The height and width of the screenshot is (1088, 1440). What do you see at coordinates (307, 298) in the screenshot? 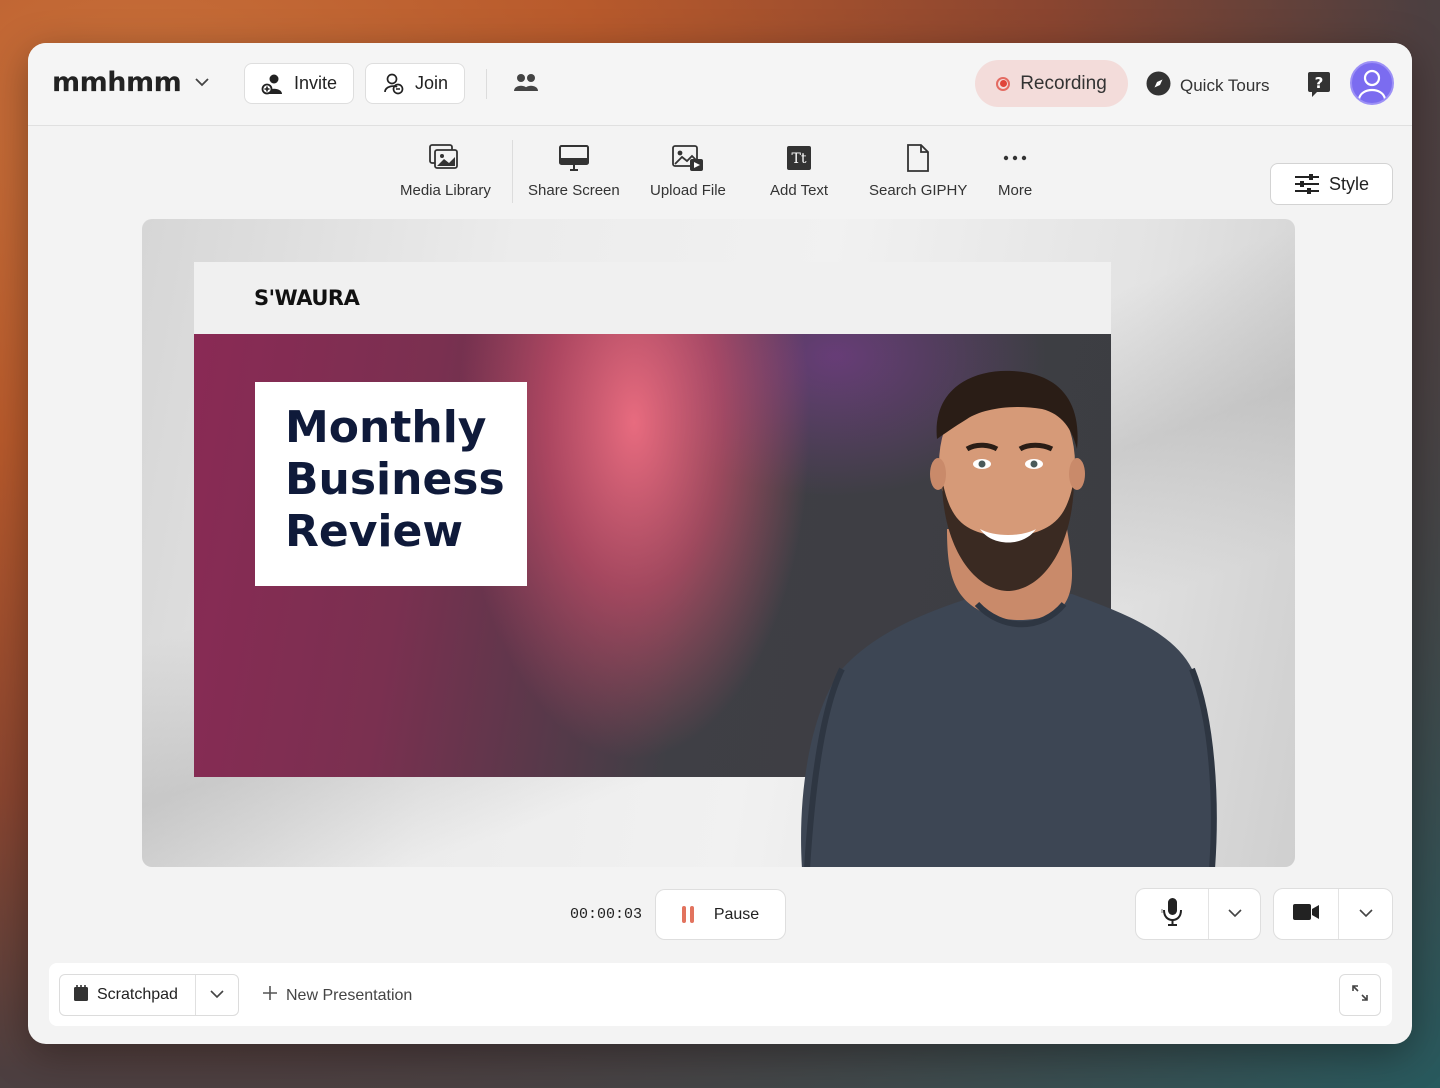
I see `slide-brand: S'WAURA` at bounding box center [307, 298].